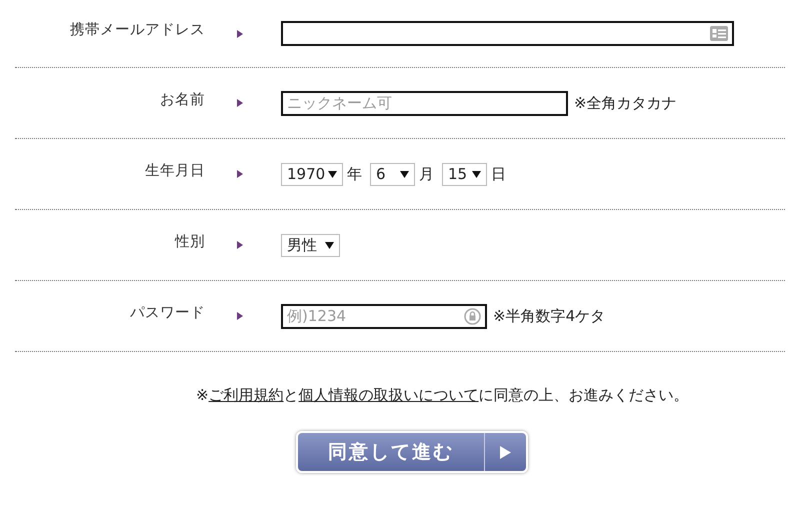 The width and height of the screenshot is (800, 511). Describe the element at coordinates (189, 241) in the screenshot. I see `field-label: 性別` at that location.